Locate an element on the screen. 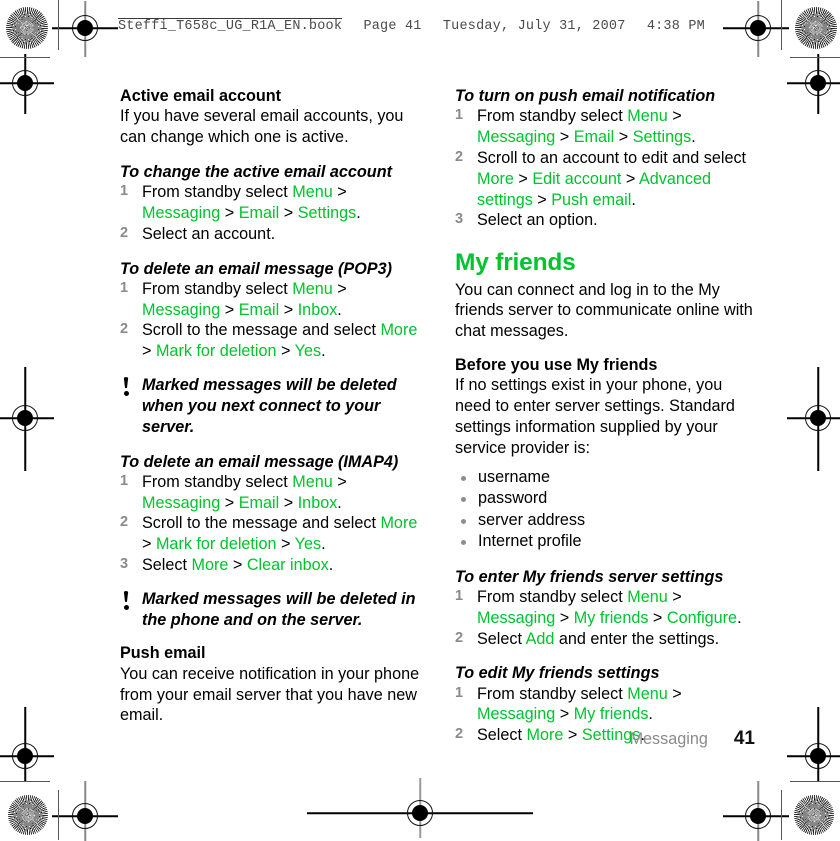 The width and height of the screenshot is (840, 841). menu-path-term: Inbox is located at coordinates (317, 502).